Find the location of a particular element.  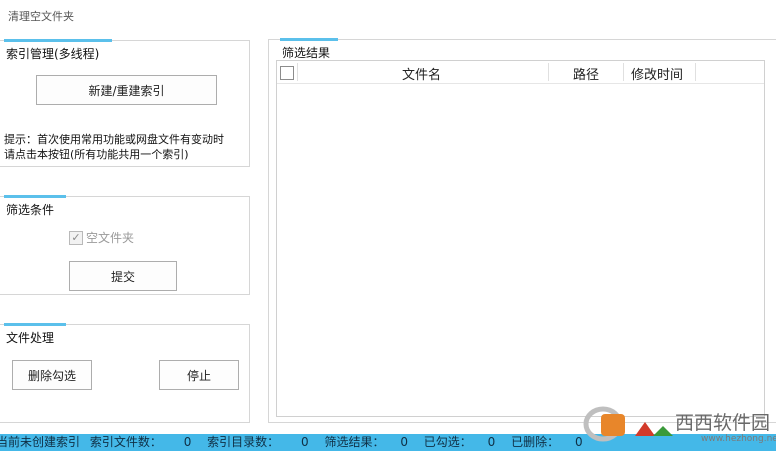

status-index-dirs-label: 索引目录数： is located at coordinates (243, 442).